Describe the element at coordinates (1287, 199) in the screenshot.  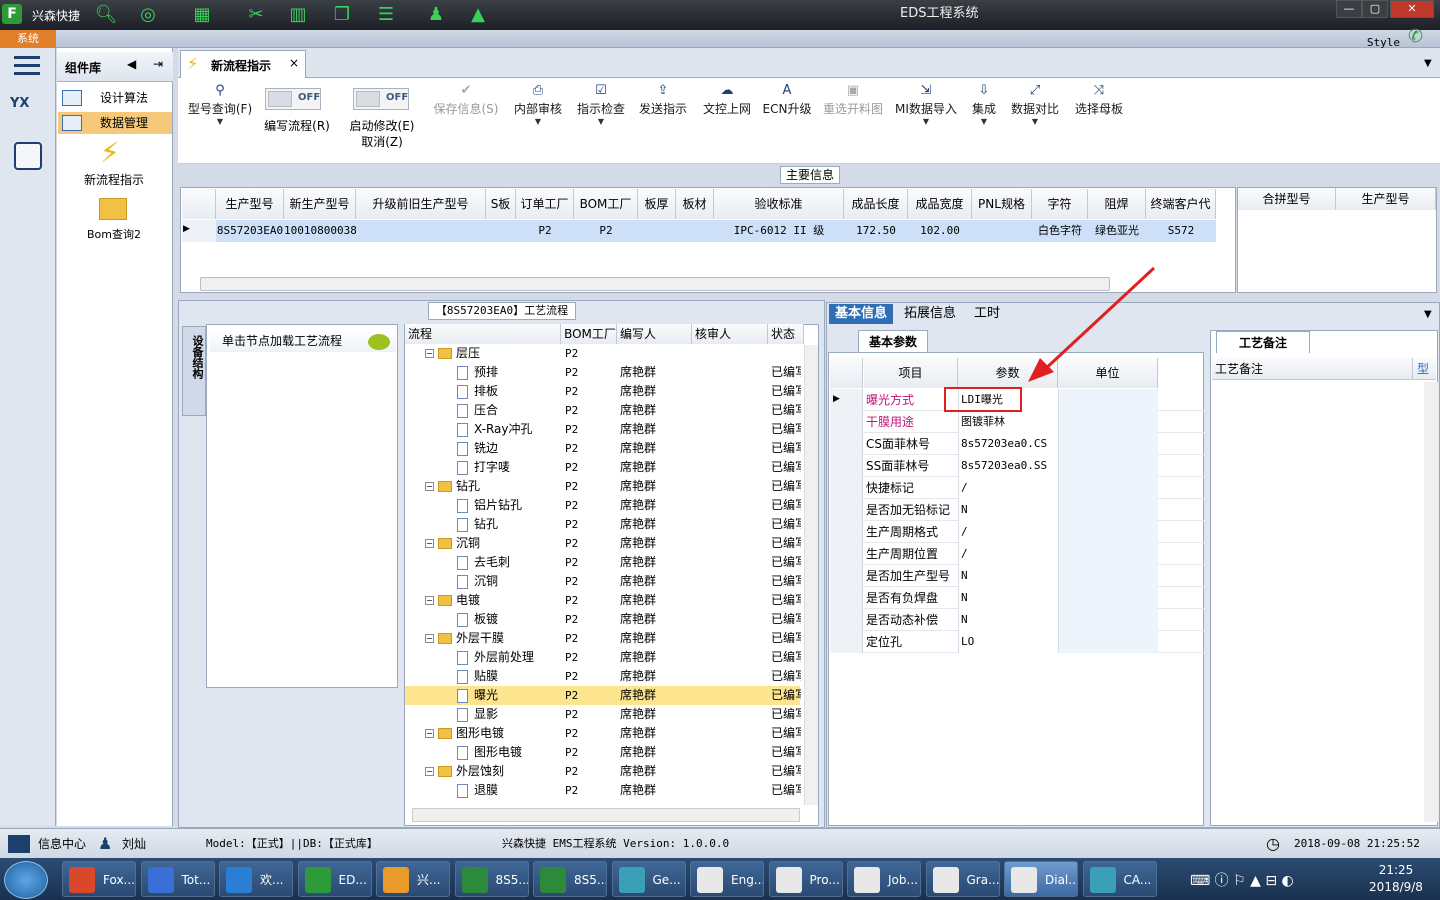
I see `col-header: 合拼型号` at that location.